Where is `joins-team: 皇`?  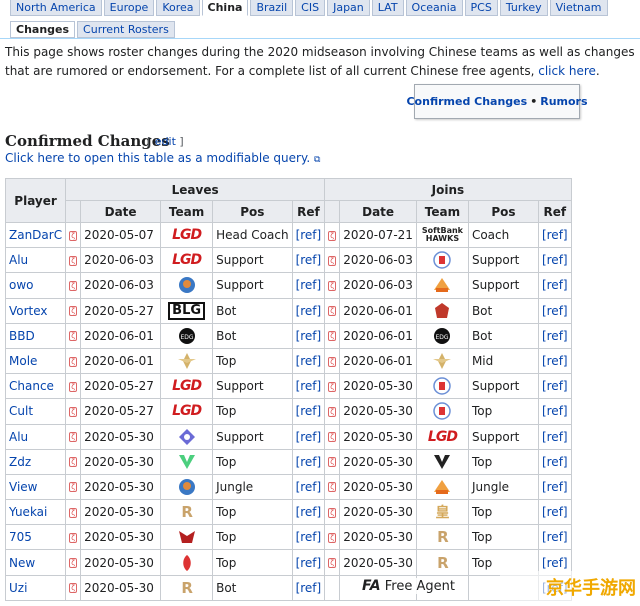
joins-team: 皇 is located at coordinates (442, 512).